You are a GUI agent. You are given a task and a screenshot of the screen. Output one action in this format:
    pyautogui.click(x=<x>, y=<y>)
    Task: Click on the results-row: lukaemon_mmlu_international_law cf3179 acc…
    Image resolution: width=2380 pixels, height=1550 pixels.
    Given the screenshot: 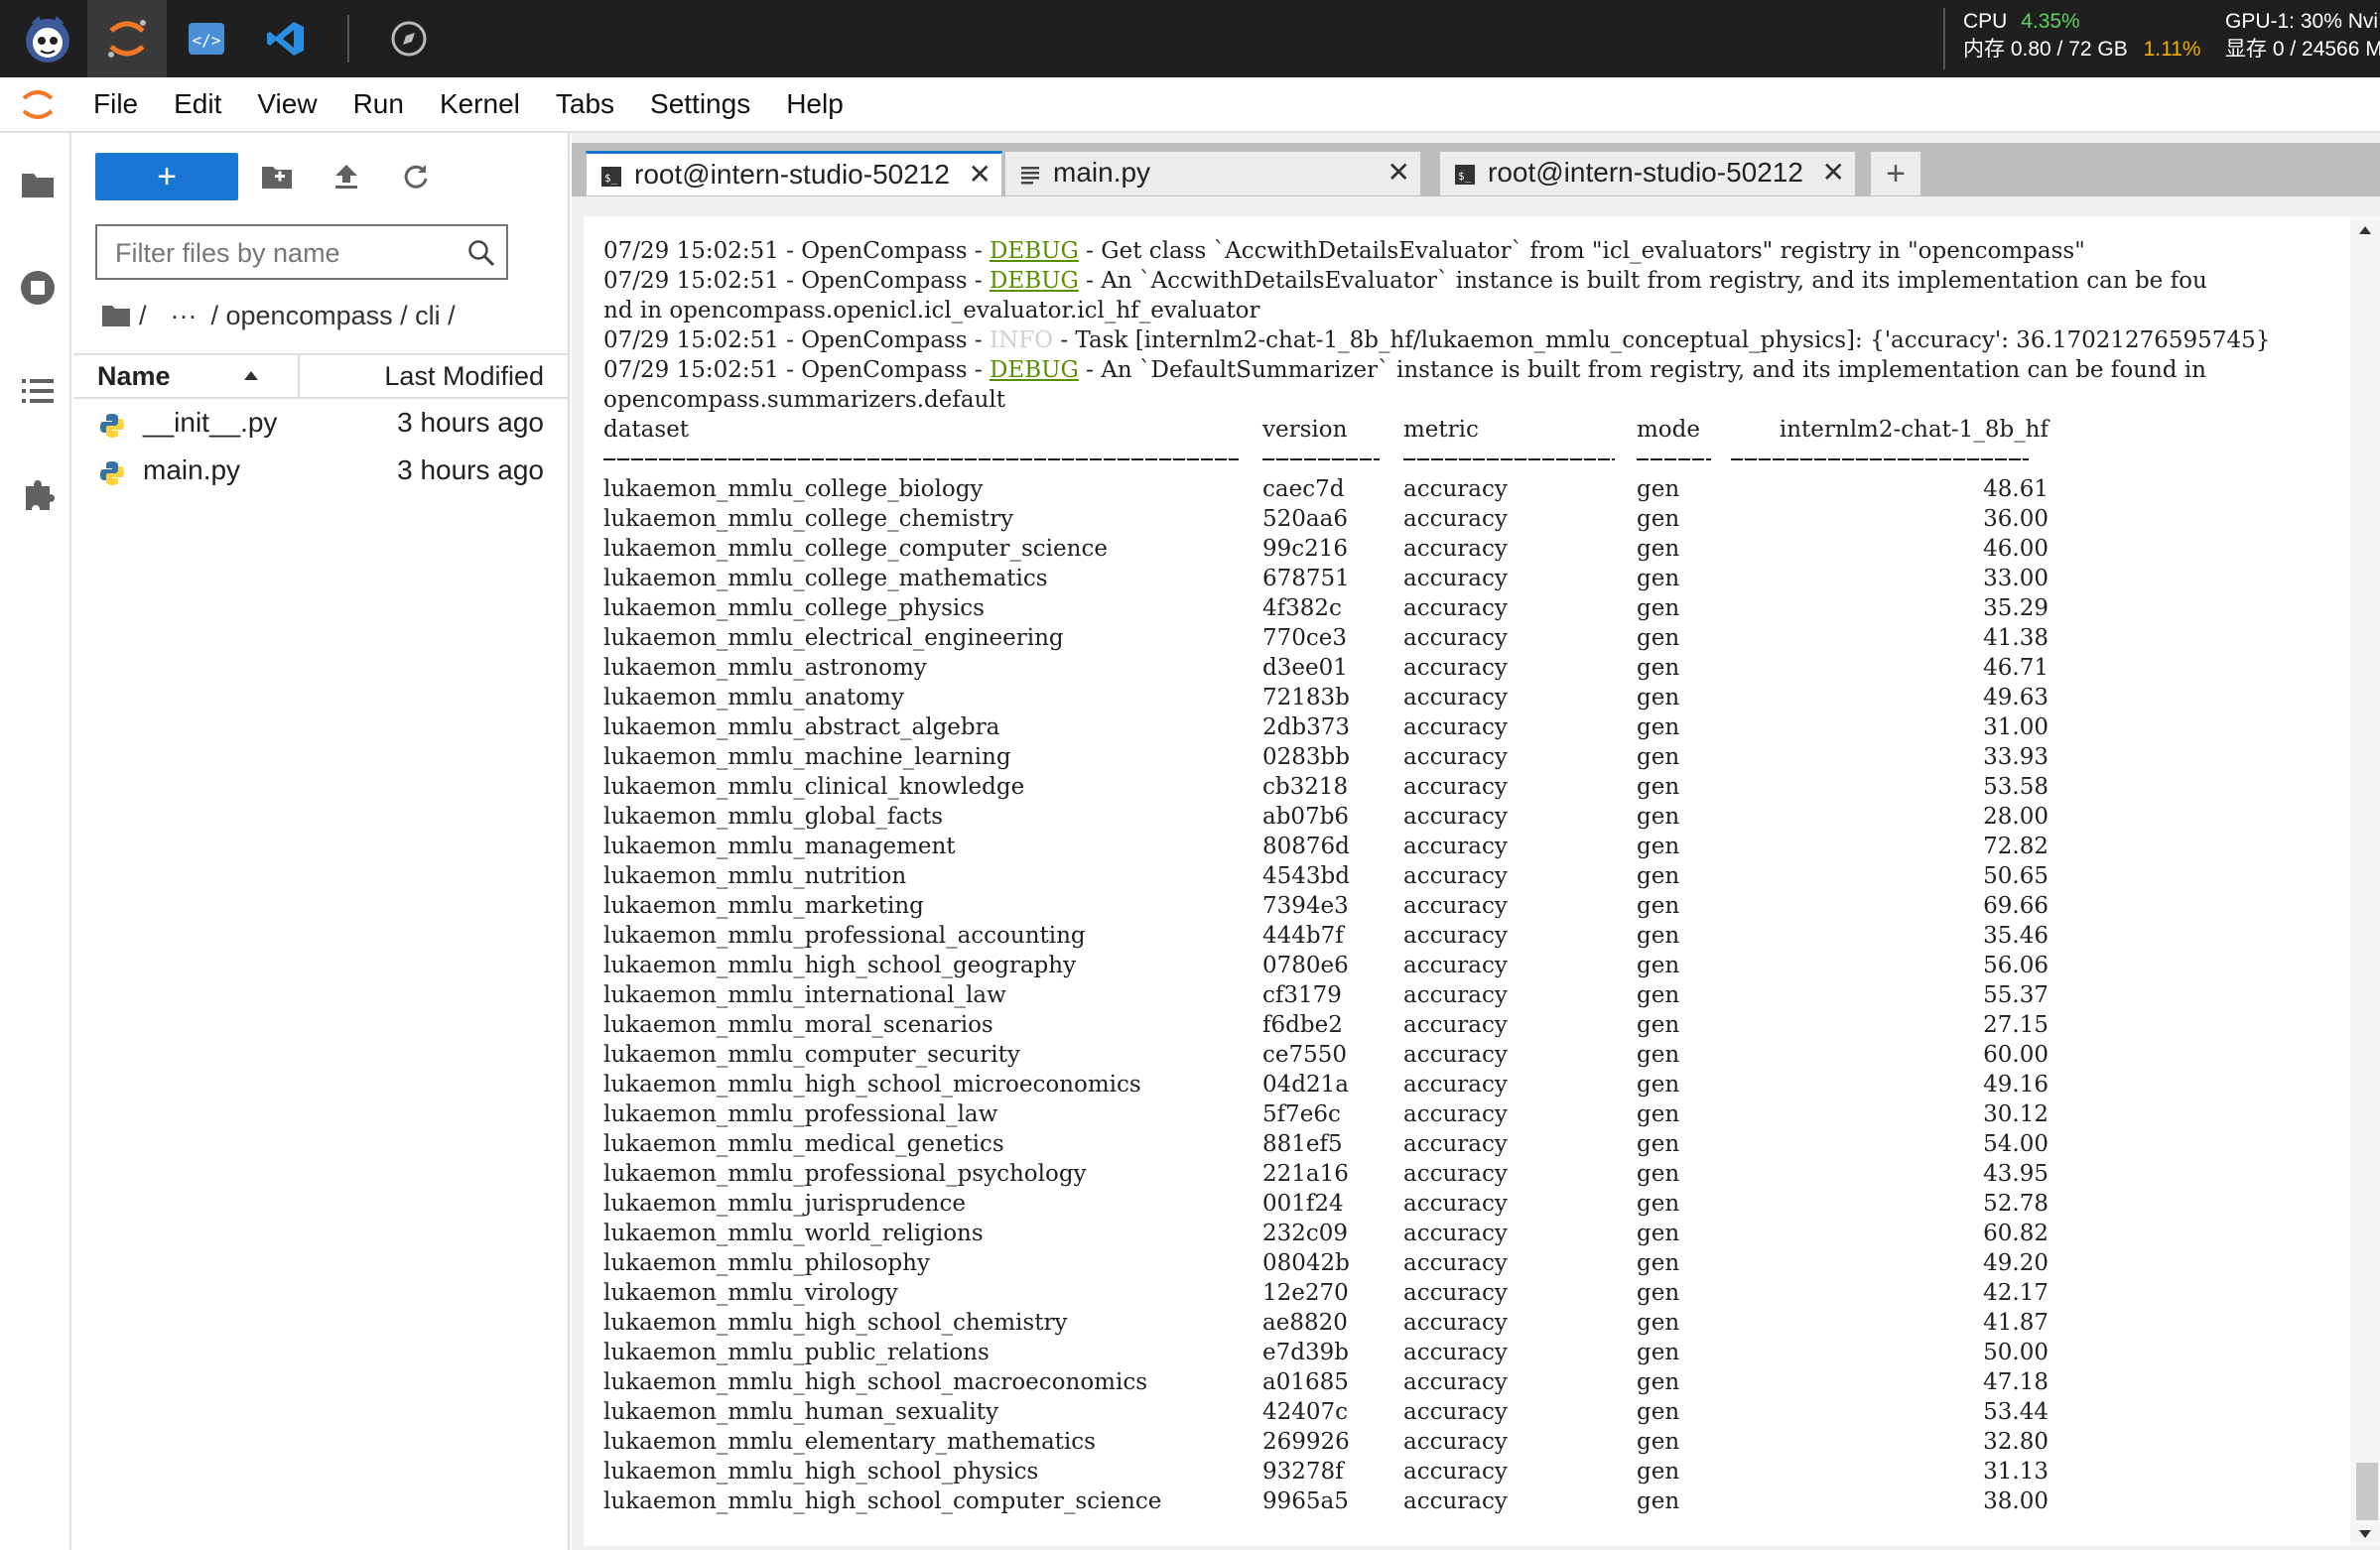 What is the action you would take?
    pyautogui.click(x=1466, y=995)
    